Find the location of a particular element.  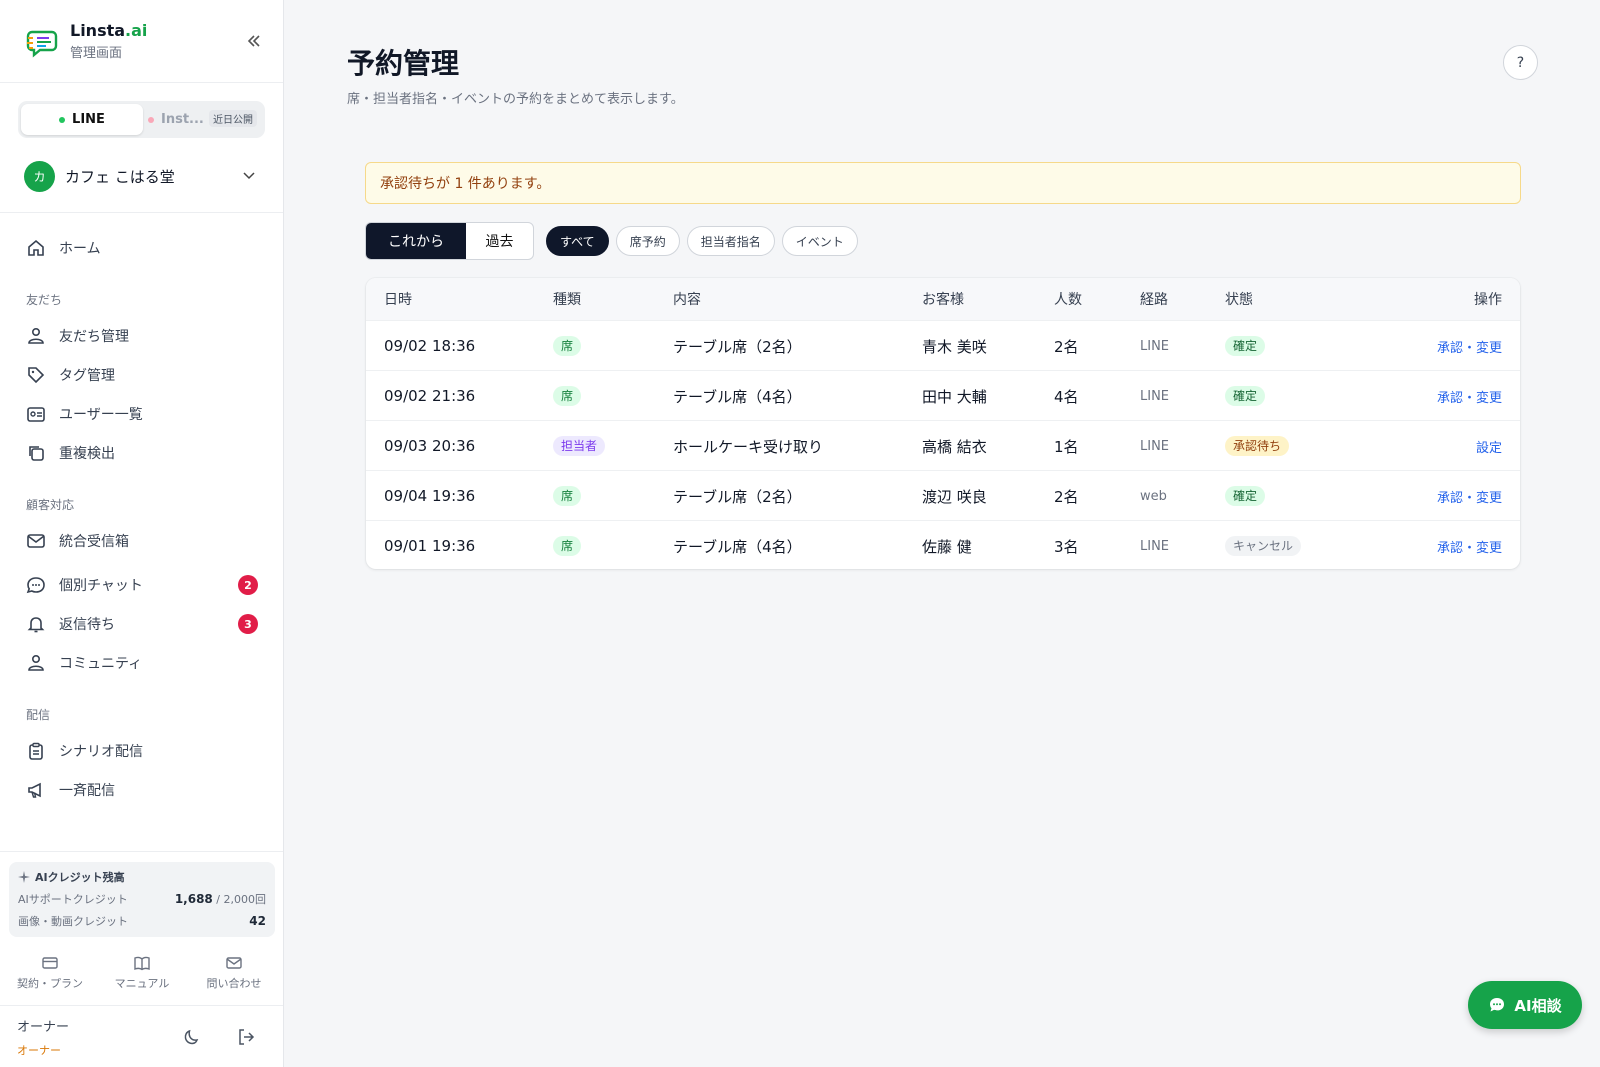

filter-event: イベント is located at coordinates (819, 241).